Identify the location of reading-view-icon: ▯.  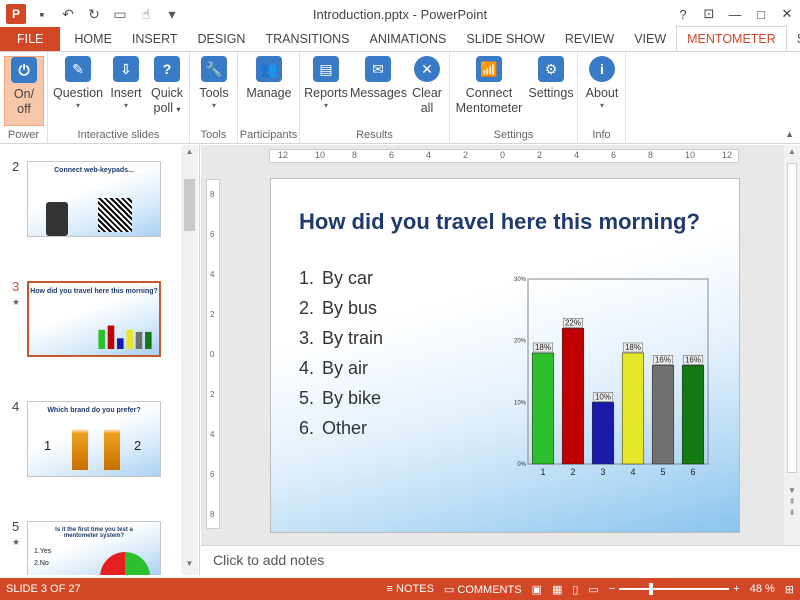
(575, 589).